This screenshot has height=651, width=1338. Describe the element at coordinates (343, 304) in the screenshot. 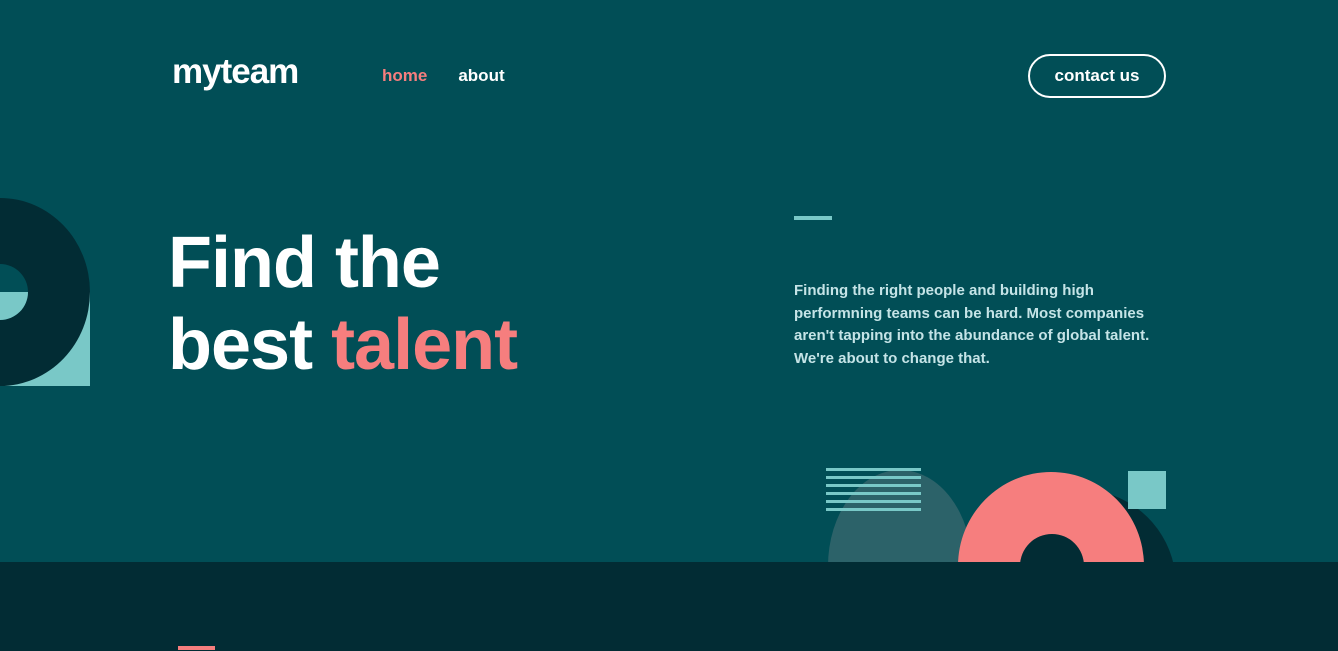

I see `hero-title: Find the best talent` at that location.